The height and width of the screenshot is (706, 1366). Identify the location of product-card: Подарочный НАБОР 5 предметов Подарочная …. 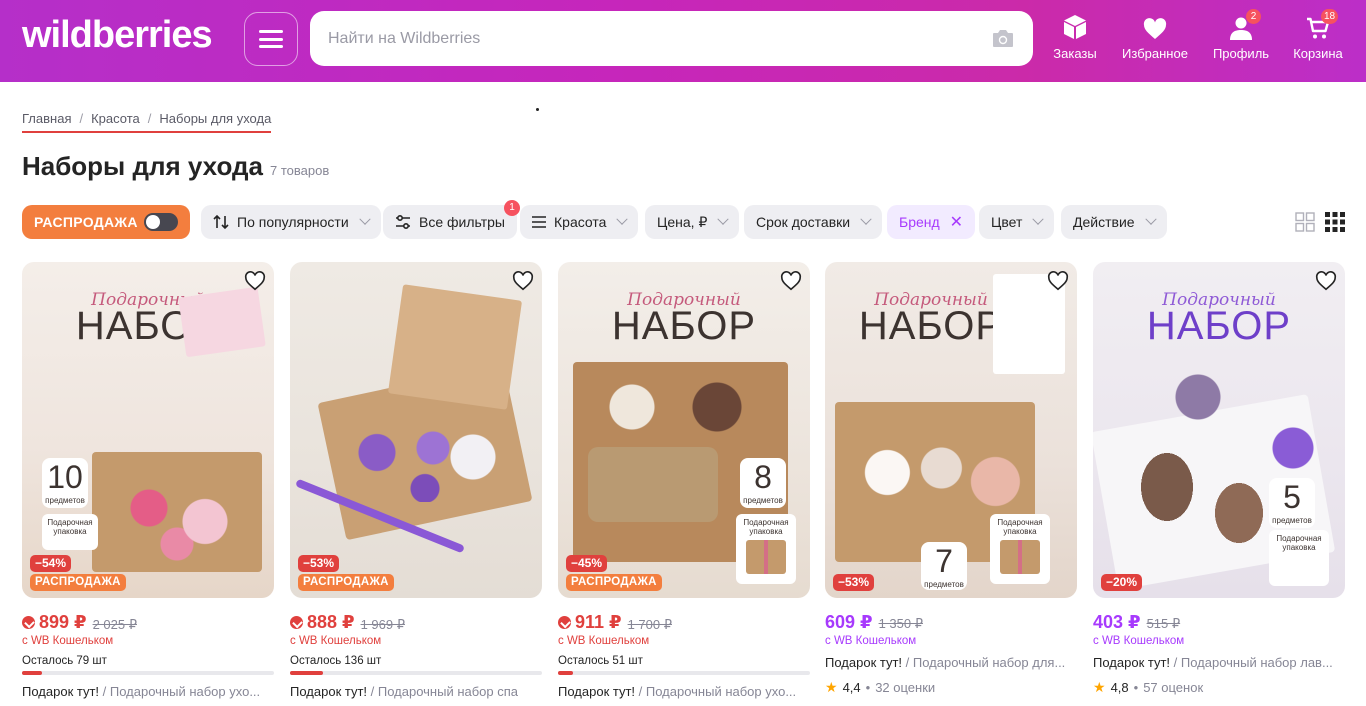
(1219, 479).